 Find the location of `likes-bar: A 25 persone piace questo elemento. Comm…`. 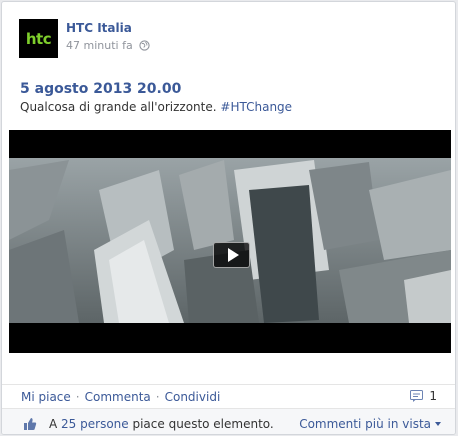

likes-bar: A 25 persone piace questo elemento. Comm… is located at coordinates (228, 421).